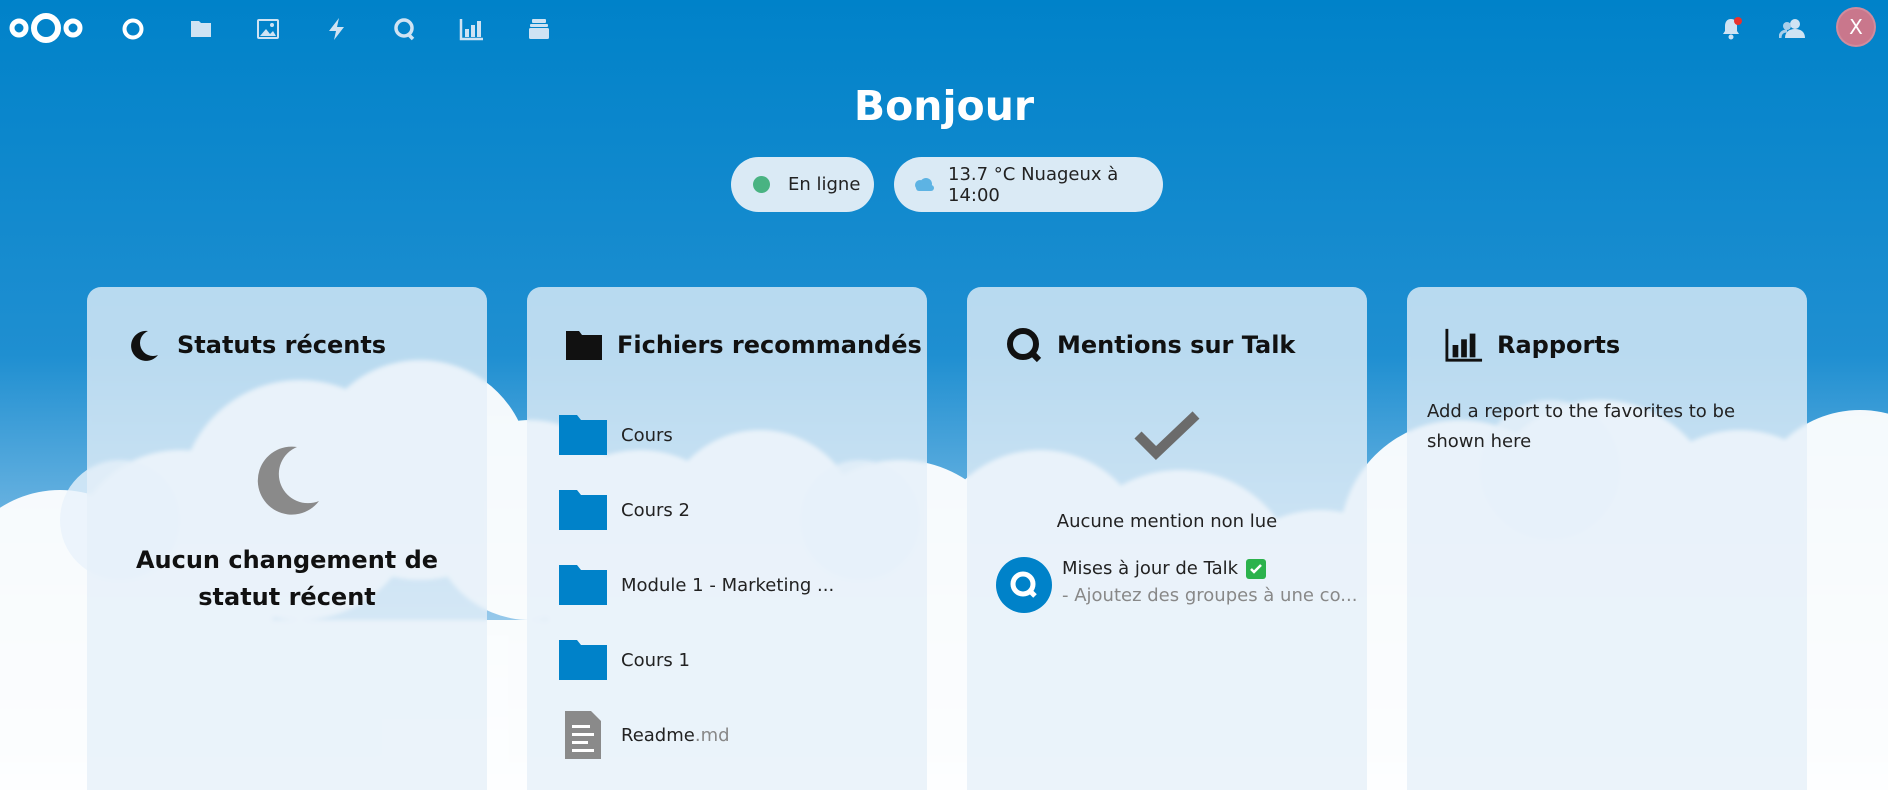 This screenshot has width=1888, height=790. What do you see at coordinates (201, 29) in the screenshot?
I see `files-icon` at bounding box center [201, 29].